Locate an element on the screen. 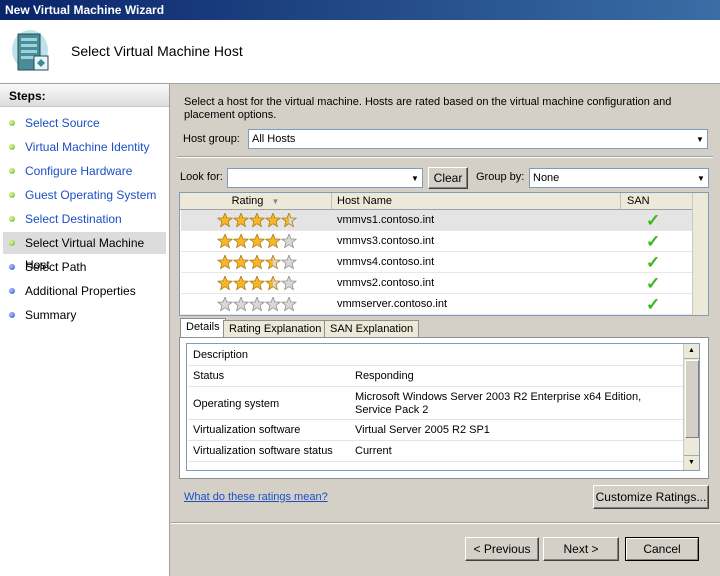 This screenshot has height=576, width=720. step-vm-identity: Virtual Machine Identity is located at coordinates (84, 147).